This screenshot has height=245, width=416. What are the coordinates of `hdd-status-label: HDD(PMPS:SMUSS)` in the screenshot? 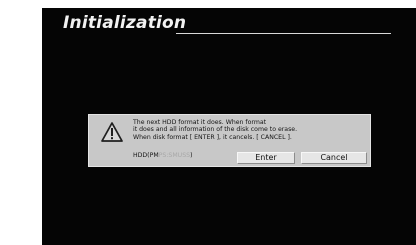 It's located at (163, 156).